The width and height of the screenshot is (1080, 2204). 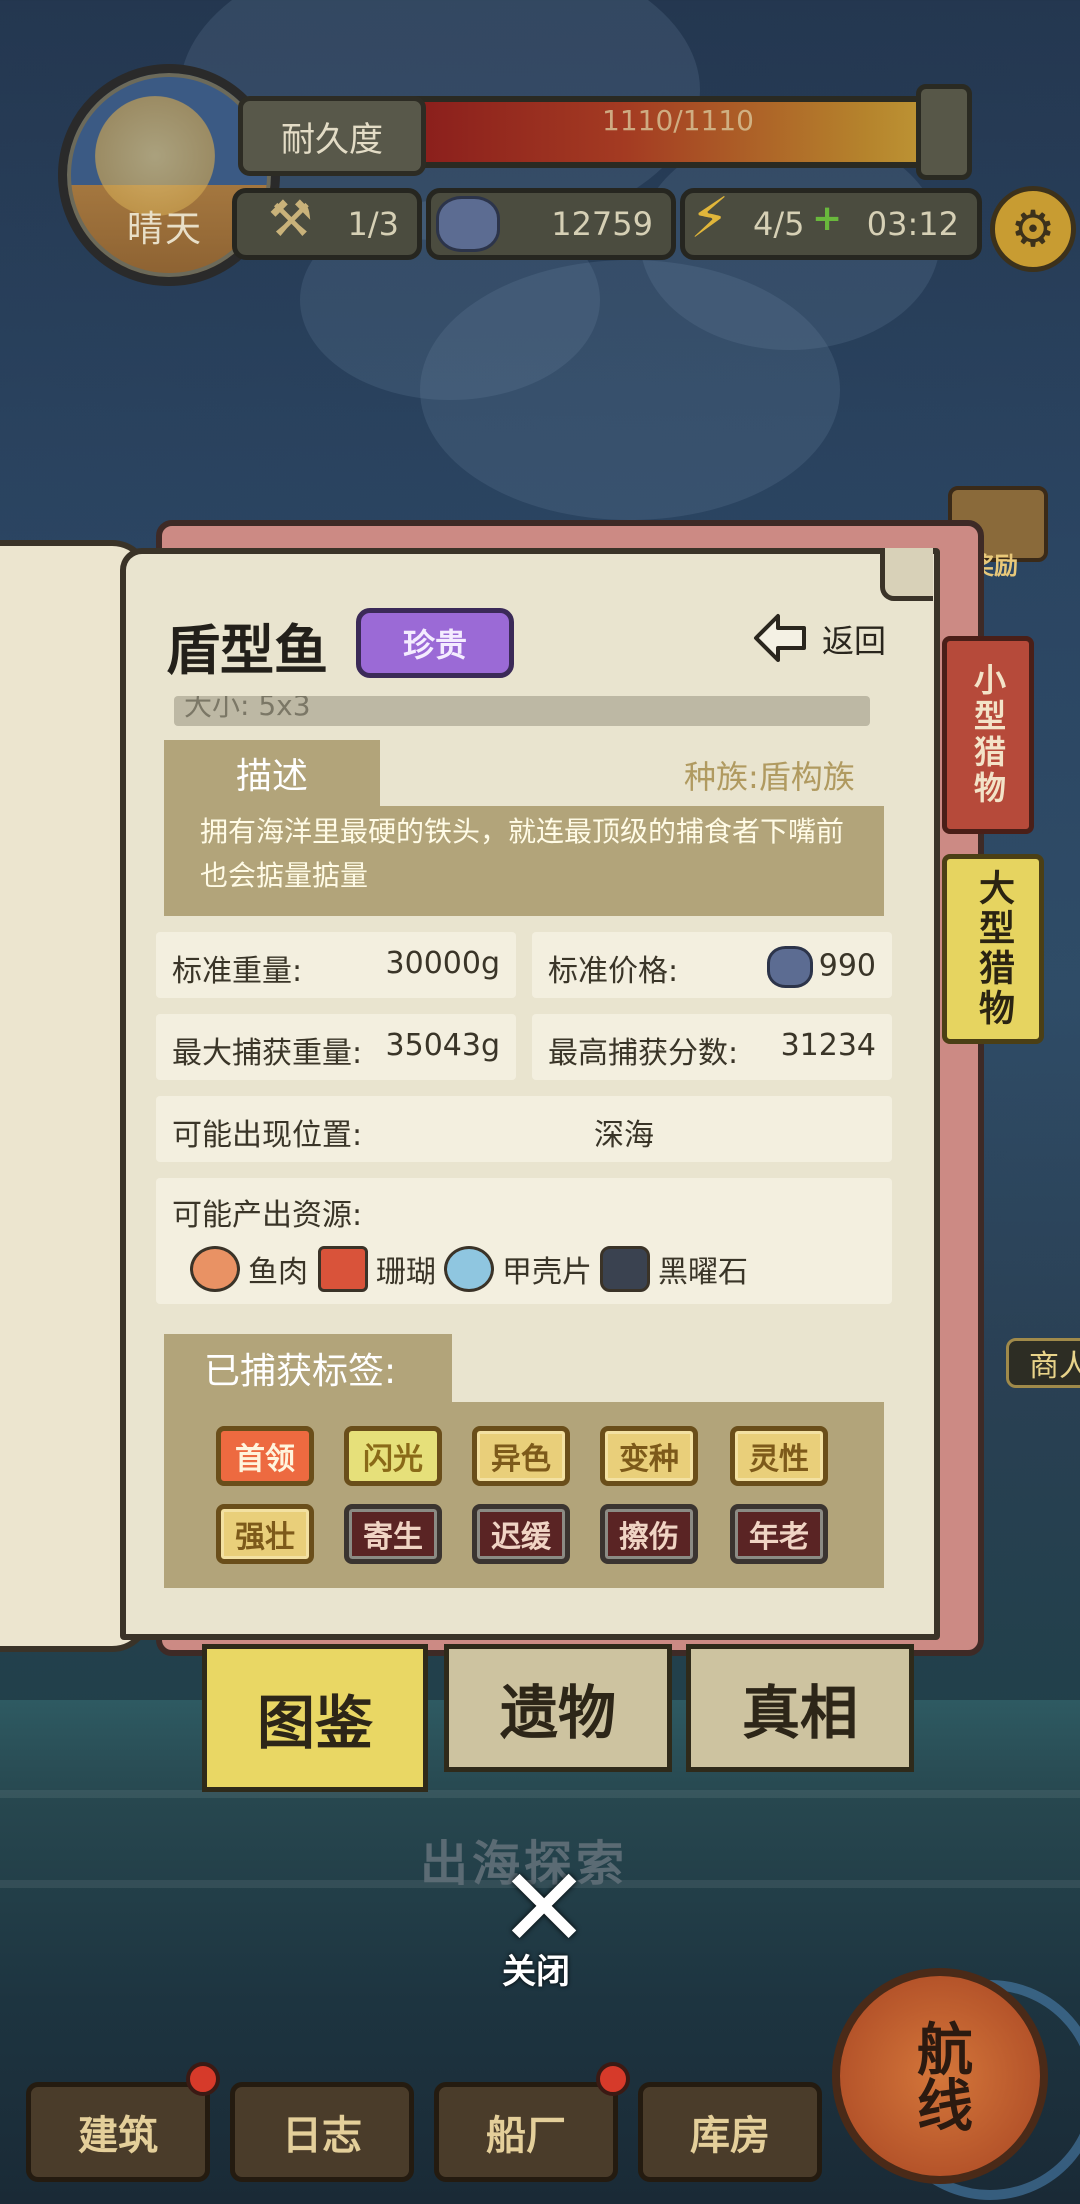 What do you see at coordinates (649, 1456) in the screenshot?
I see `tag-mutant: 变种` at bounding box center [649, 1456].